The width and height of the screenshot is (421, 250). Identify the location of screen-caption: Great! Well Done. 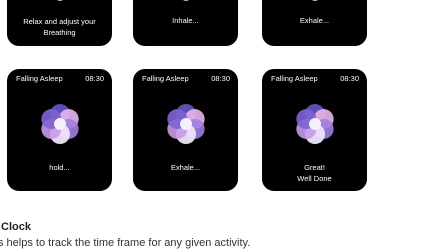
(314, 173).